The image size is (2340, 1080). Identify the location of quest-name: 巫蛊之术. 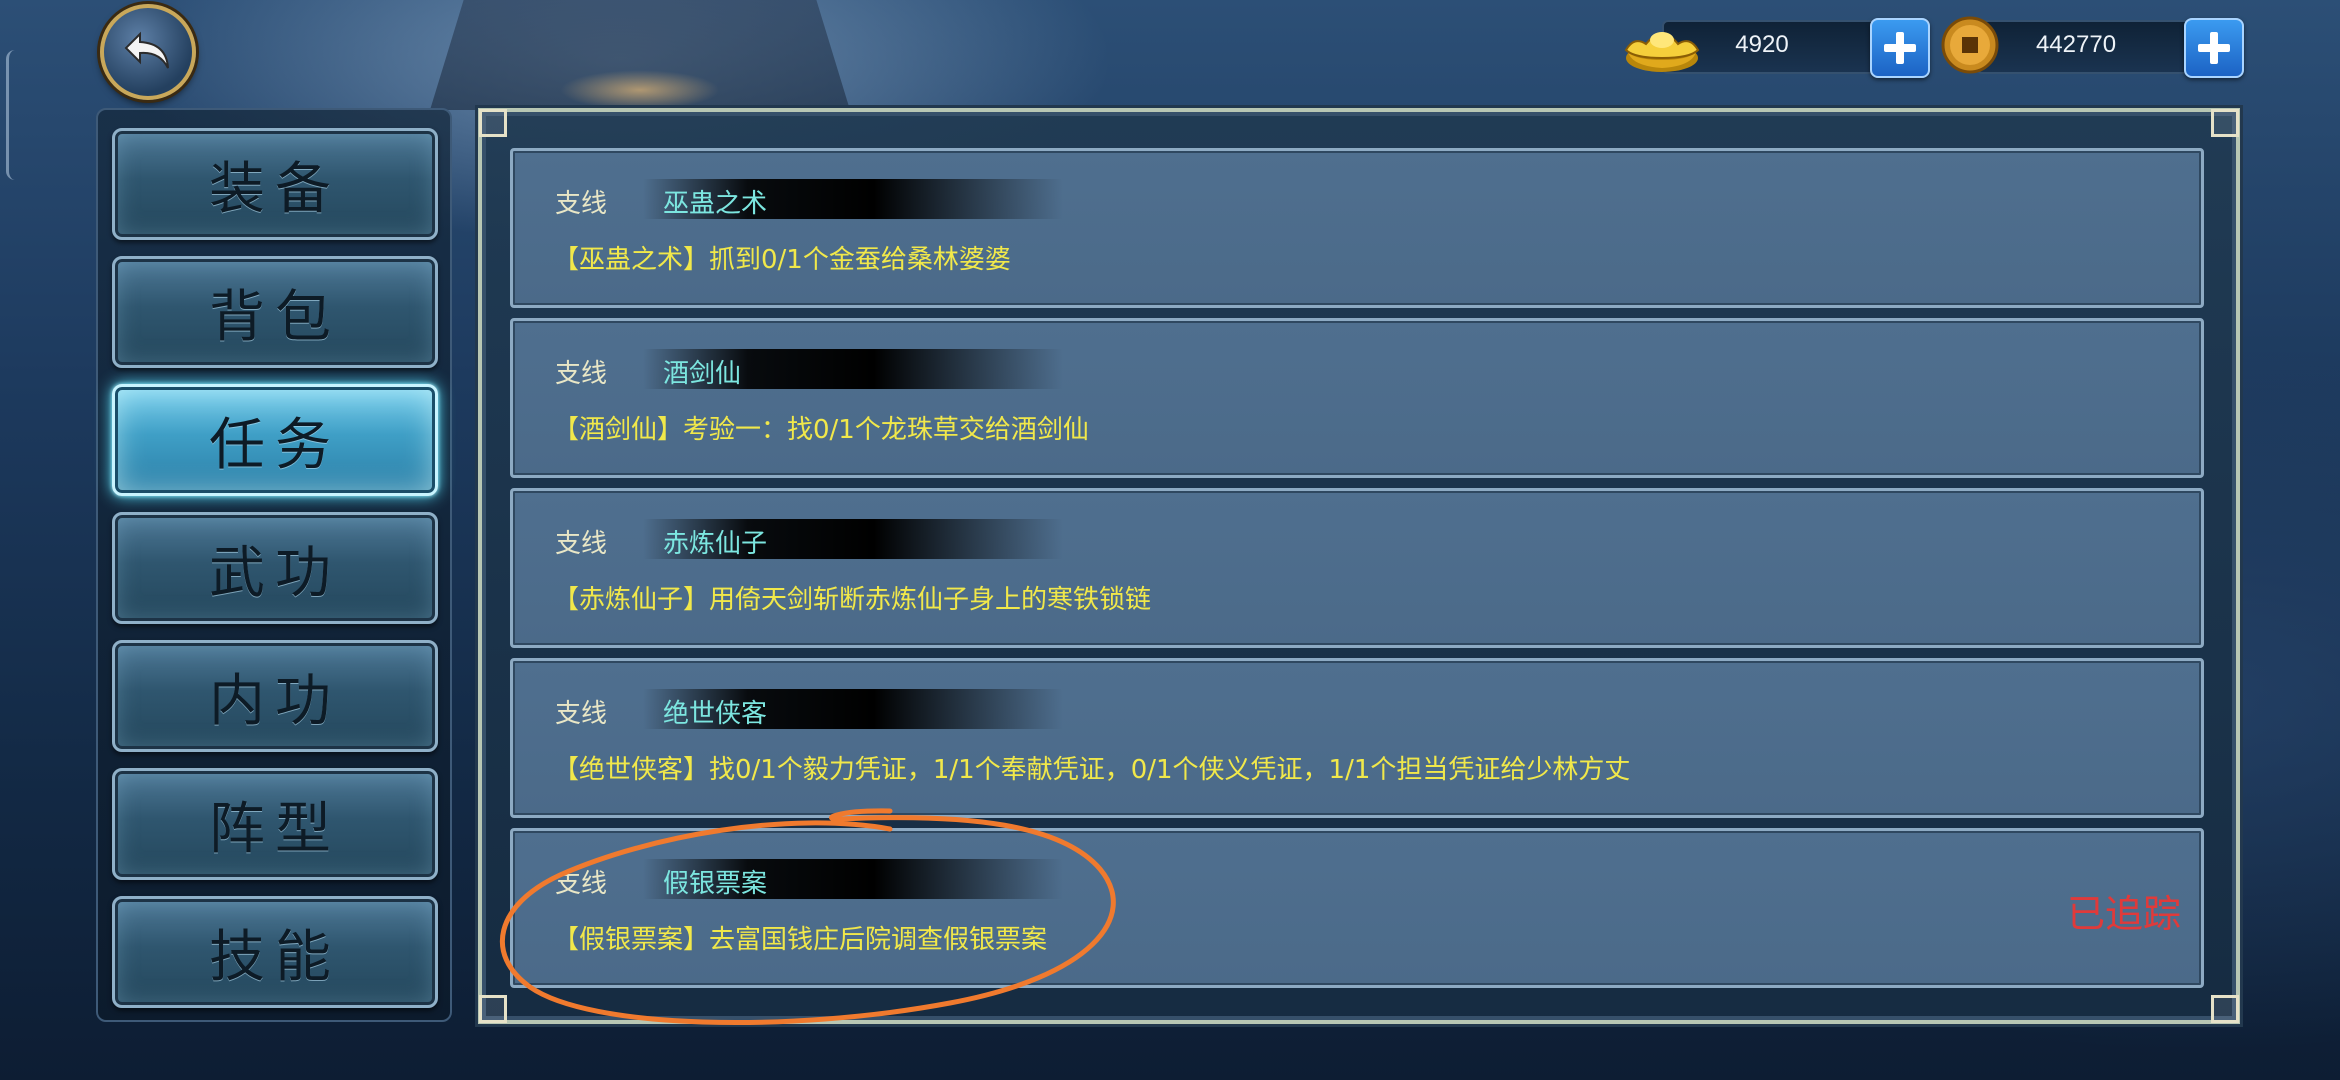
(715, 204).